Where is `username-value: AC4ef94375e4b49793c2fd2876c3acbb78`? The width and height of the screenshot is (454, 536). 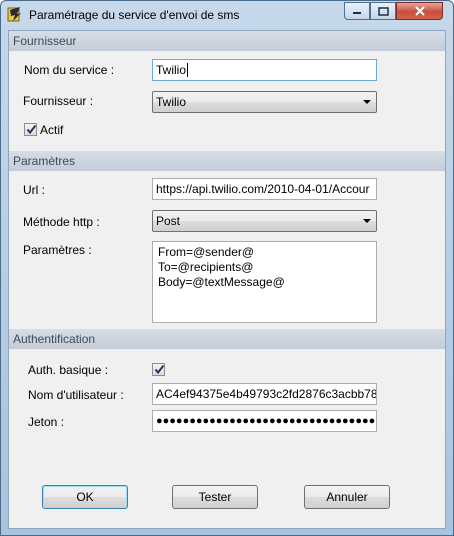 username-value: AC4ef94375e4b49793c2fd2876c3acbb78 is located at coordinates (266, 394).